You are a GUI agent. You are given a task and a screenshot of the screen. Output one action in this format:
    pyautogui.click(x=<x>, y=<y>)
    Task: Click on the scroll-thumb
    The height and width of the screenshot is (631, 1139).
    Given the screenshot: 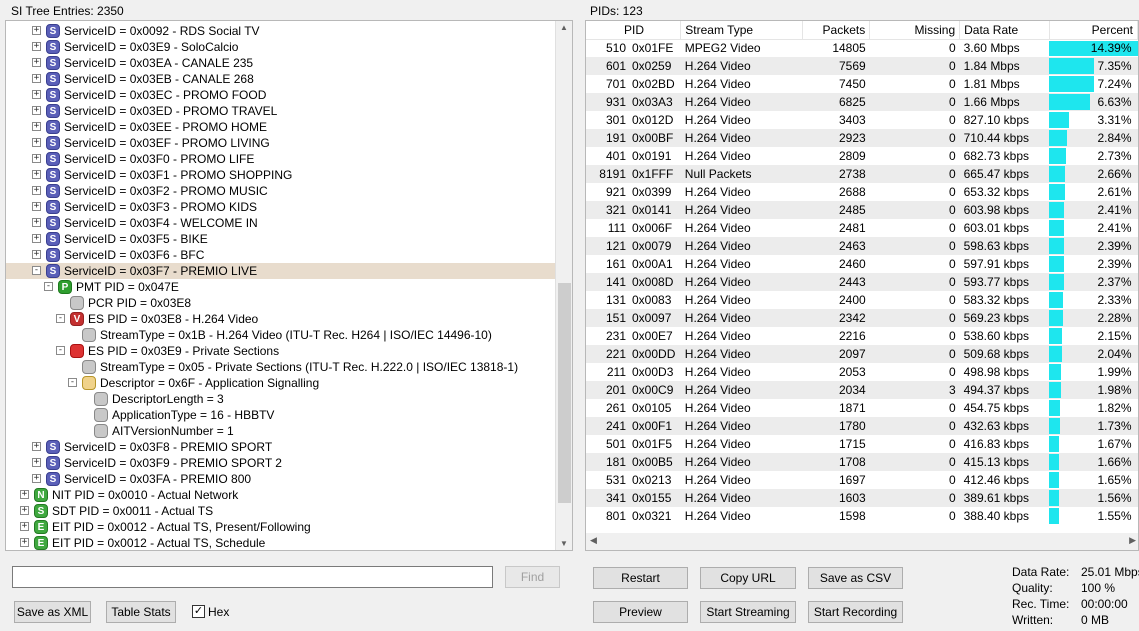 What is the action you would take?
    pyautogui.click(x=564, y=393)
    